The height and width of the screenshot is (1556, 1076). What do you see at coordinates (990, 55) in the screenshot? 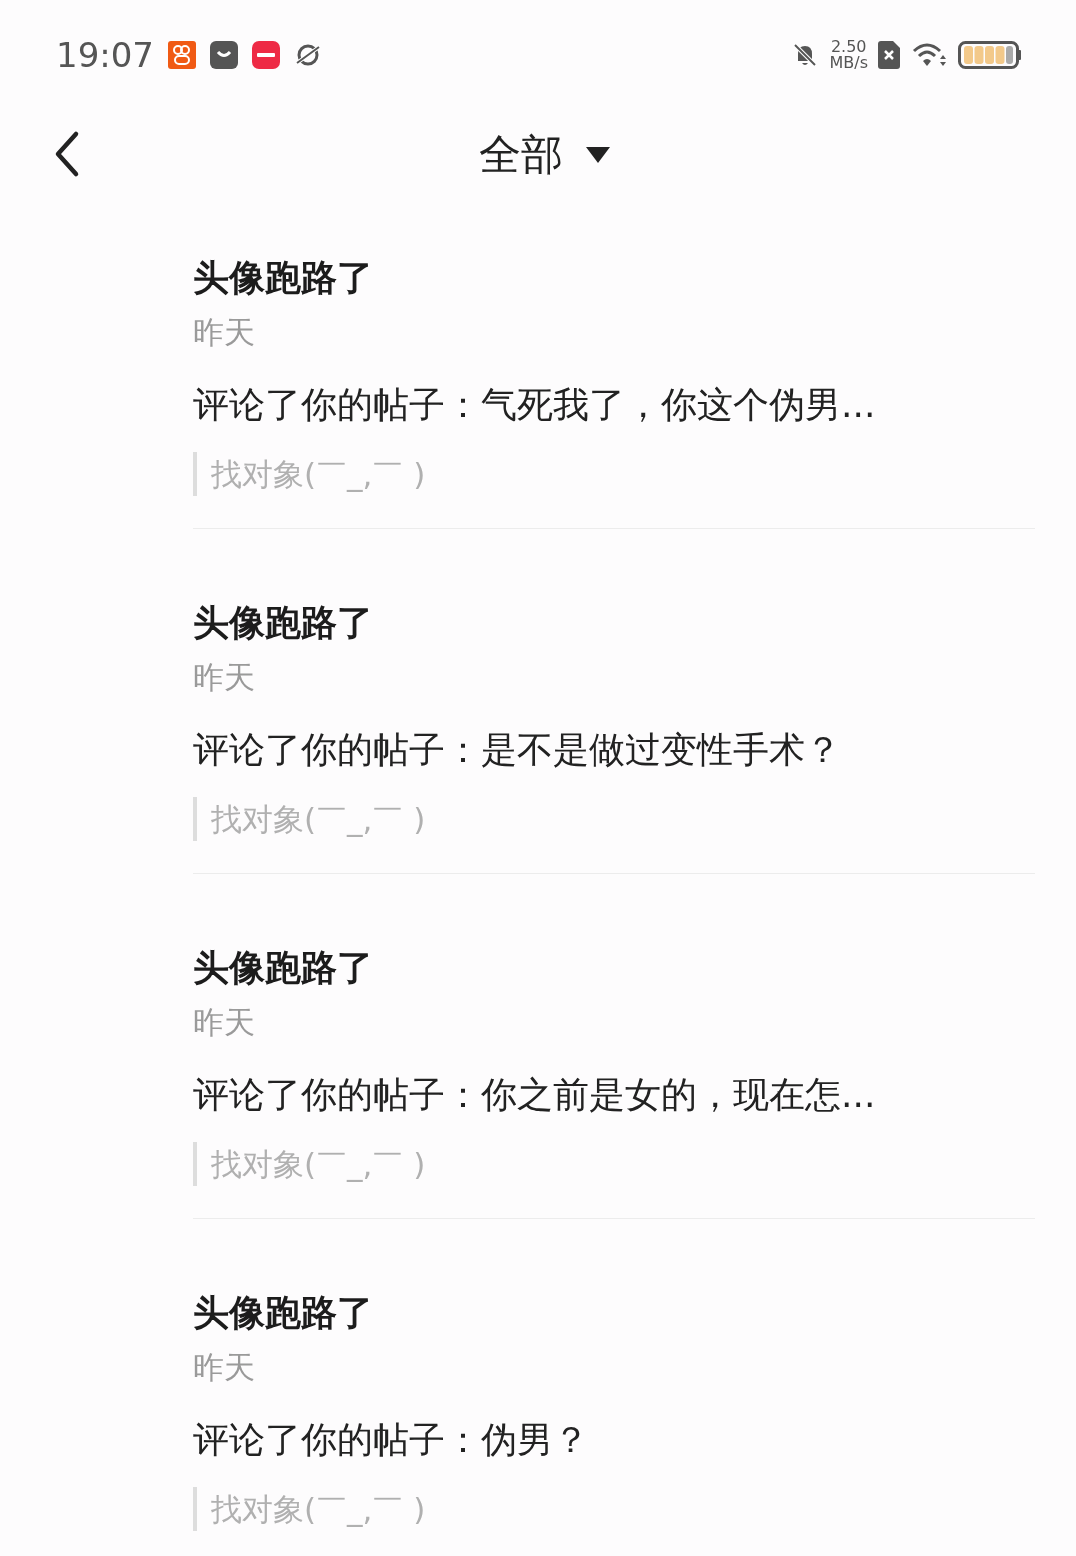
I see `battery-icon` at bounding box center [990, 55].